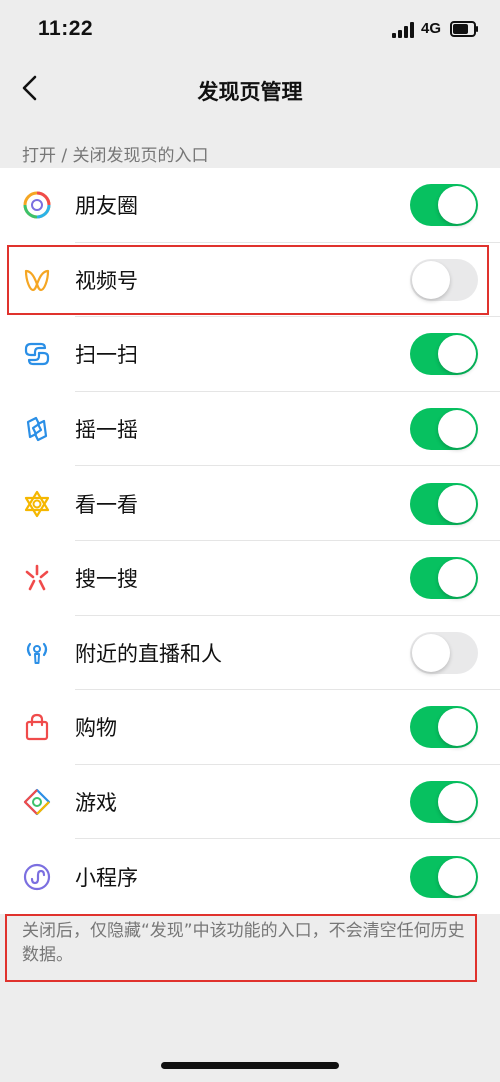 Image resolution: width=500 pixels, height=1082 pixels. Describe the element at coordinates (250, 205) in the screenshot. I see `list-item-moments: 朋友圈` at that location.